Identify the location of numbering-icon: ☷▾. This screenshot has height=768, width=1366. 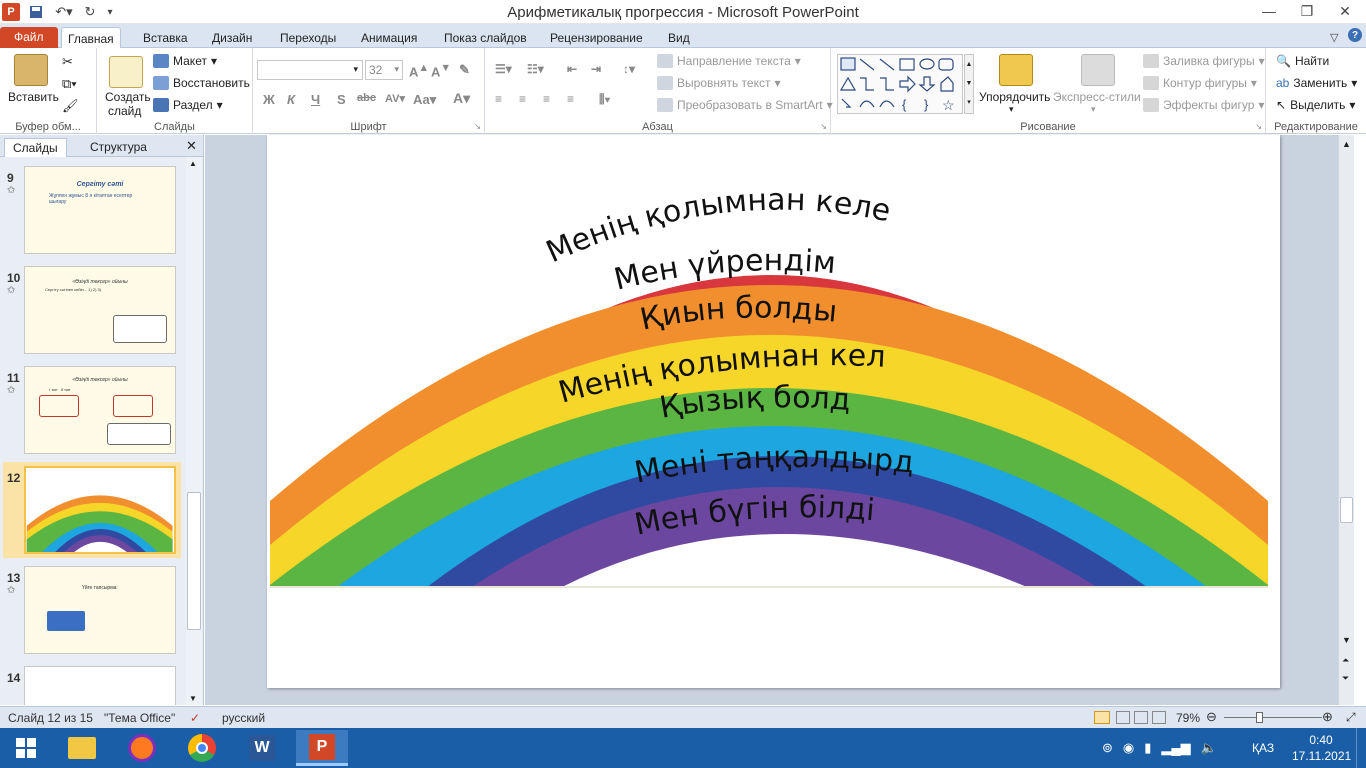
(535, 69).